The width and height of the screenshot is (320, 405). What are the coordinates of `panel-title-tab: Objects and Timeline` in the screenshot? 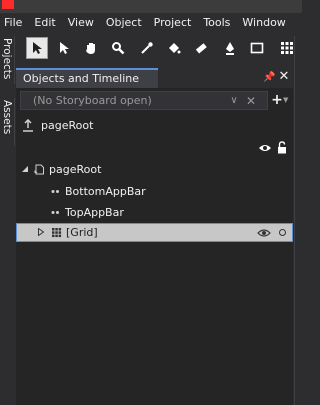 It's located at (87, 78).